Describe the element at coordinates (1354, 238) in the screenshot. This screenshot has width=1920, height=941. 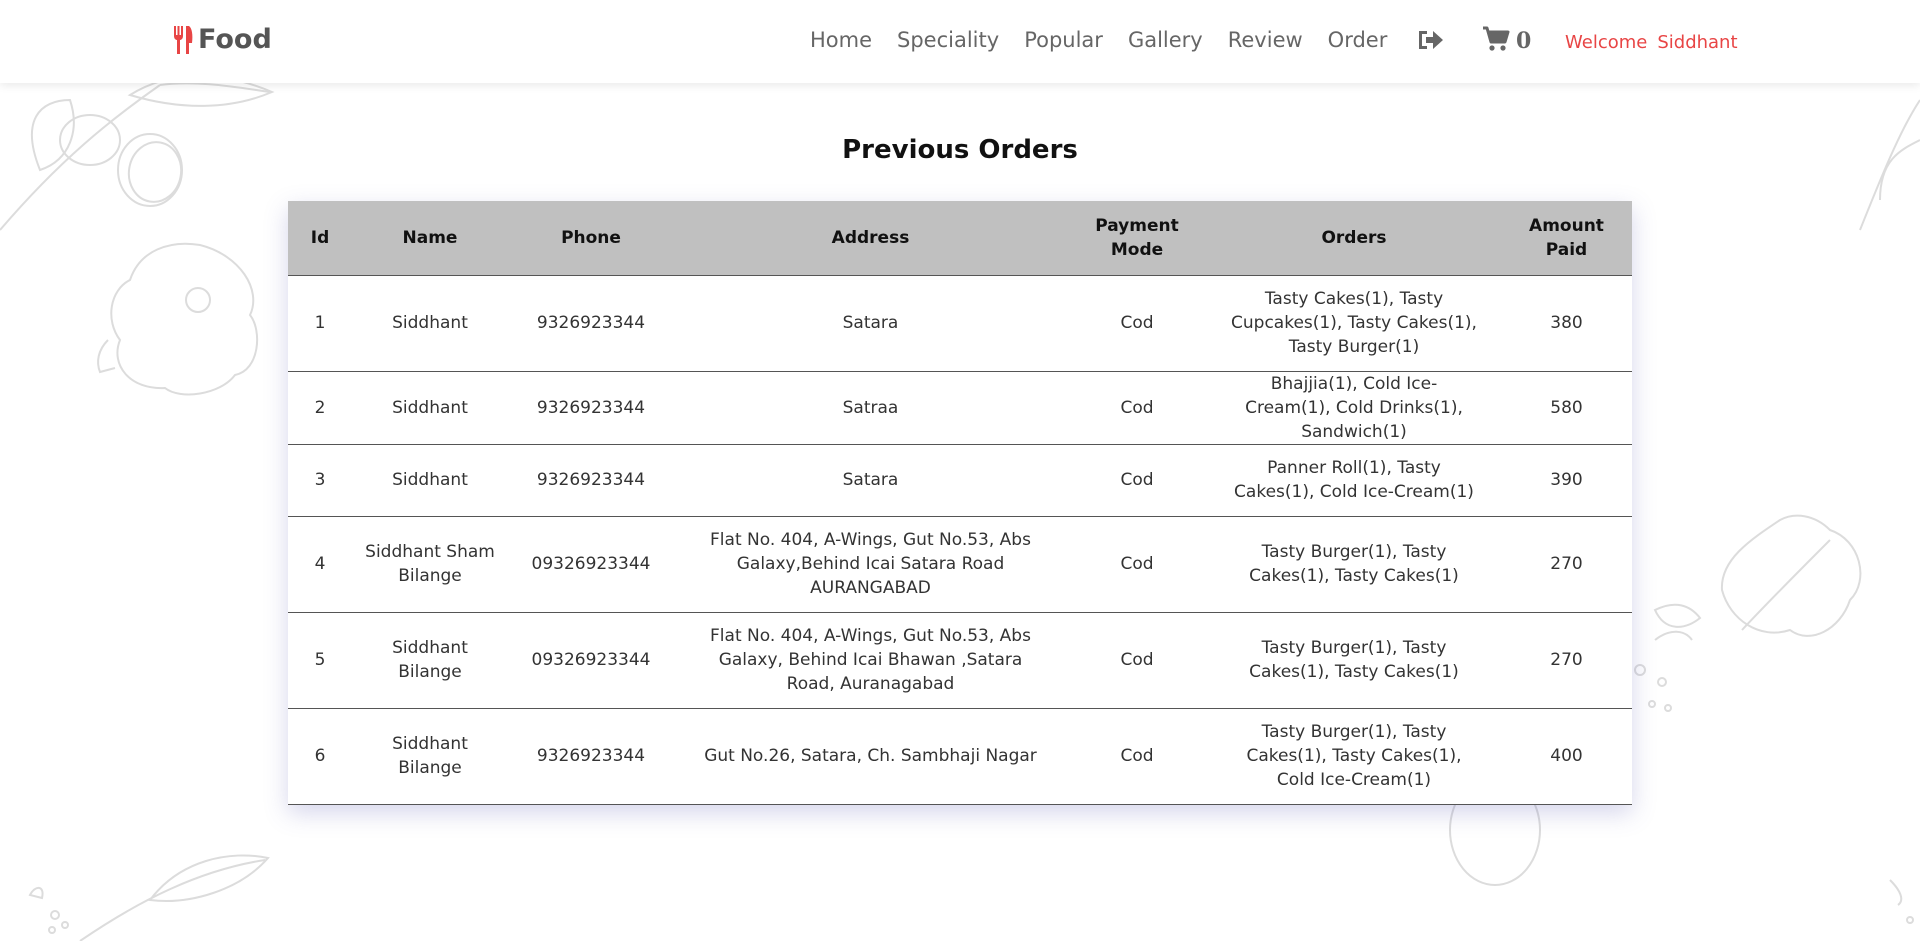
I see `header-orders: Orders` at that location.